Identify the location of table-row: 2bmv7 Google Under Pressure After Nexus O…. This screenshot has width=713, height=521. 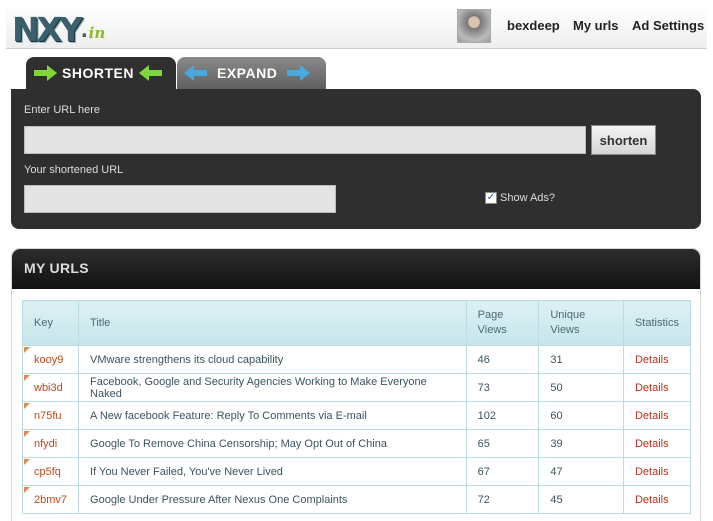
(356, 499).